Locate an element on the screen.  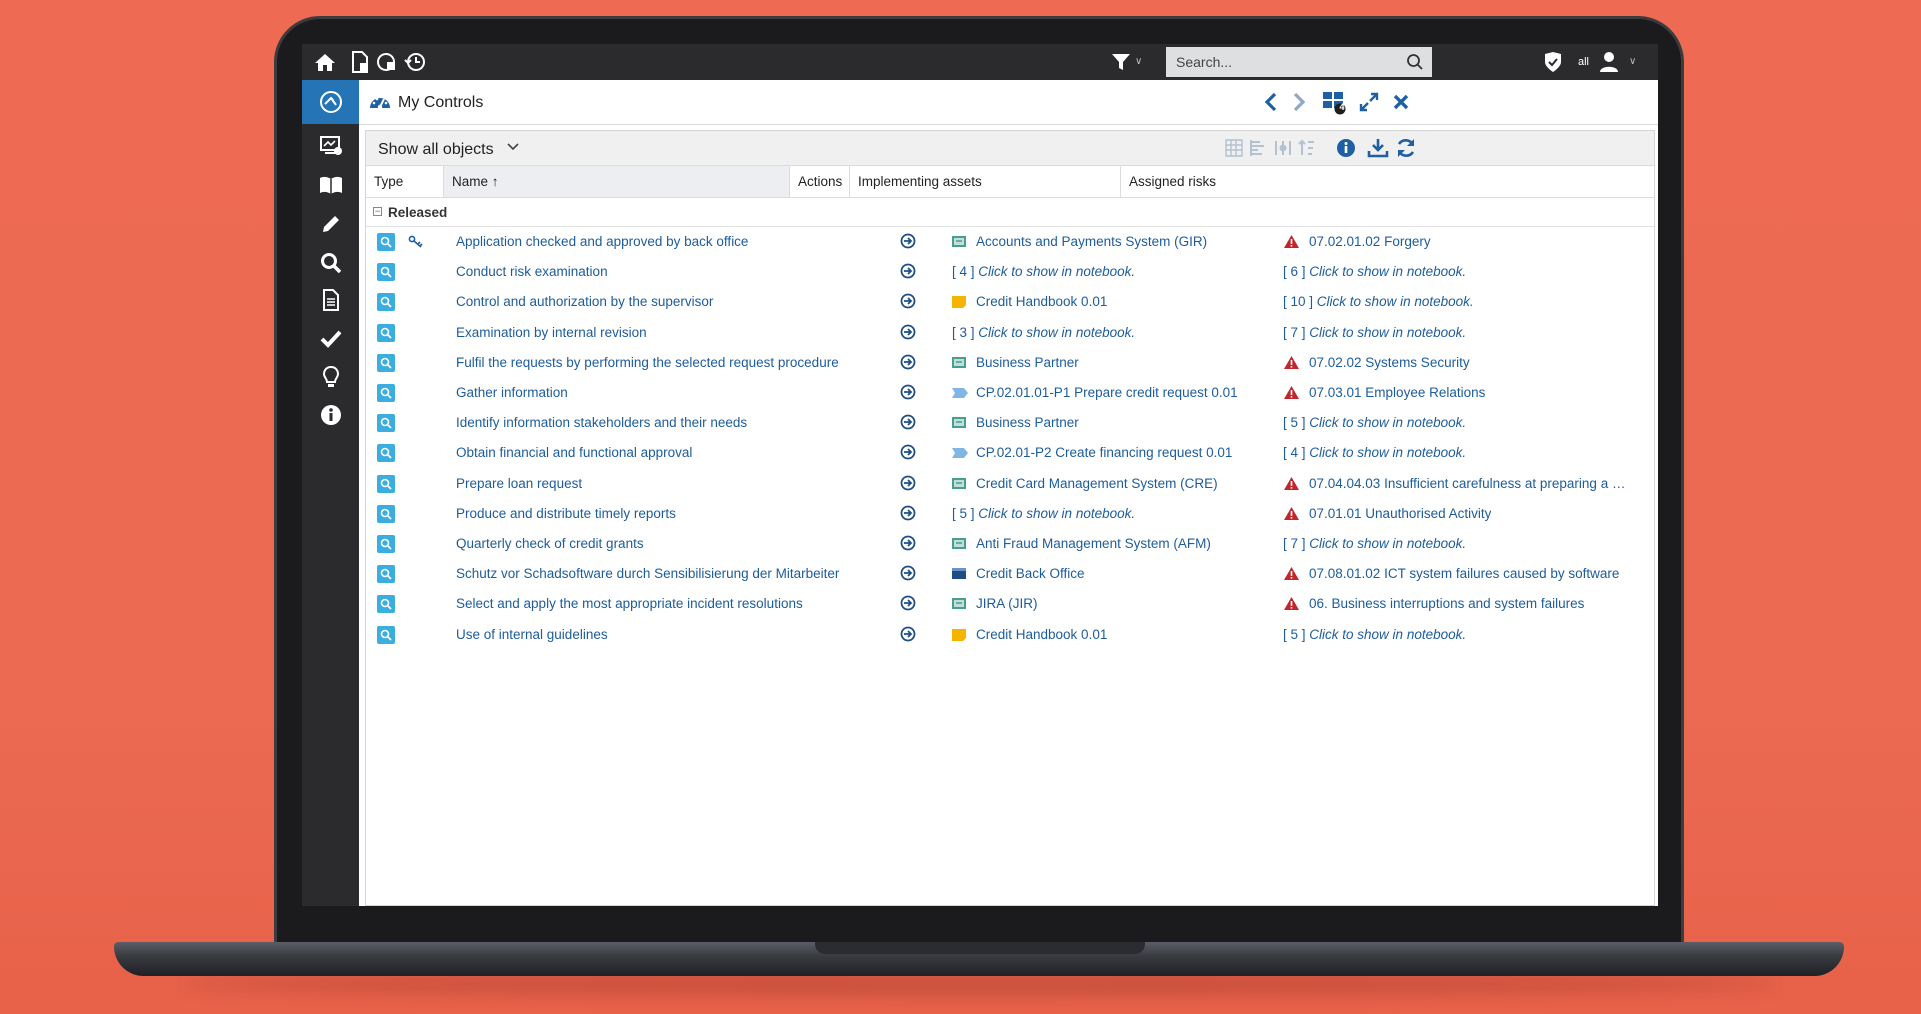
history-icon is located at coordinates (415, 62).